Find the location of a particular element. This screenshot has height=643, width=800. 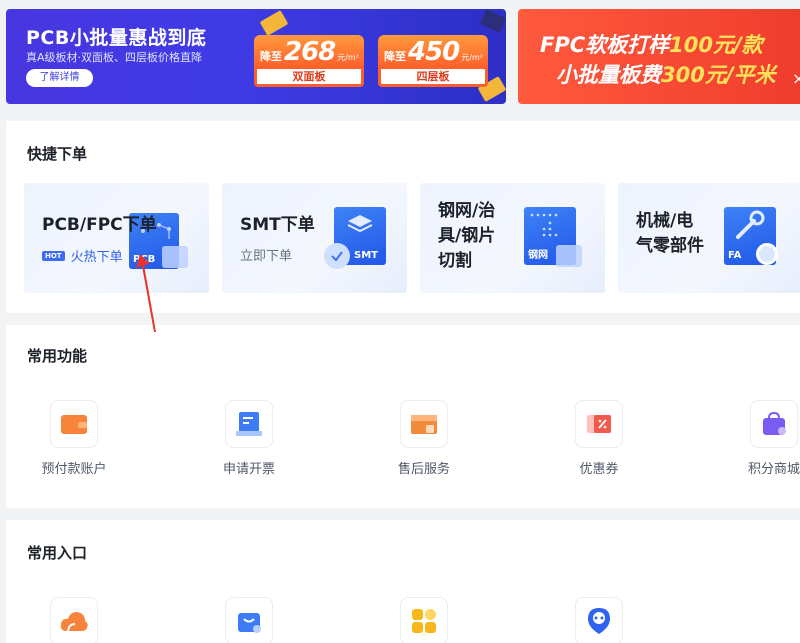

chip-decoration is located at coordinates (492, 21).